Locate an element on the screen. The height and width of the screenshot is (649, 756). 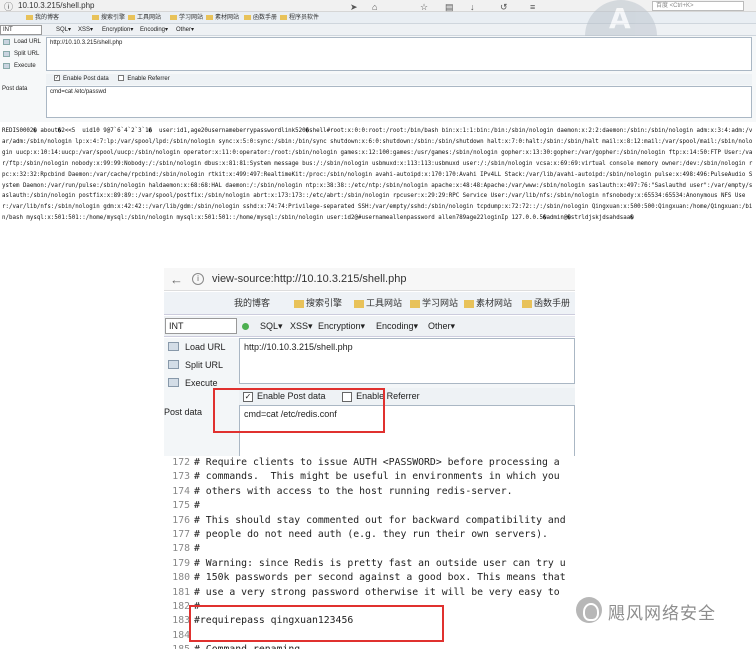
code-line: 185# Command renaming. is located at coordinates (235, 646).